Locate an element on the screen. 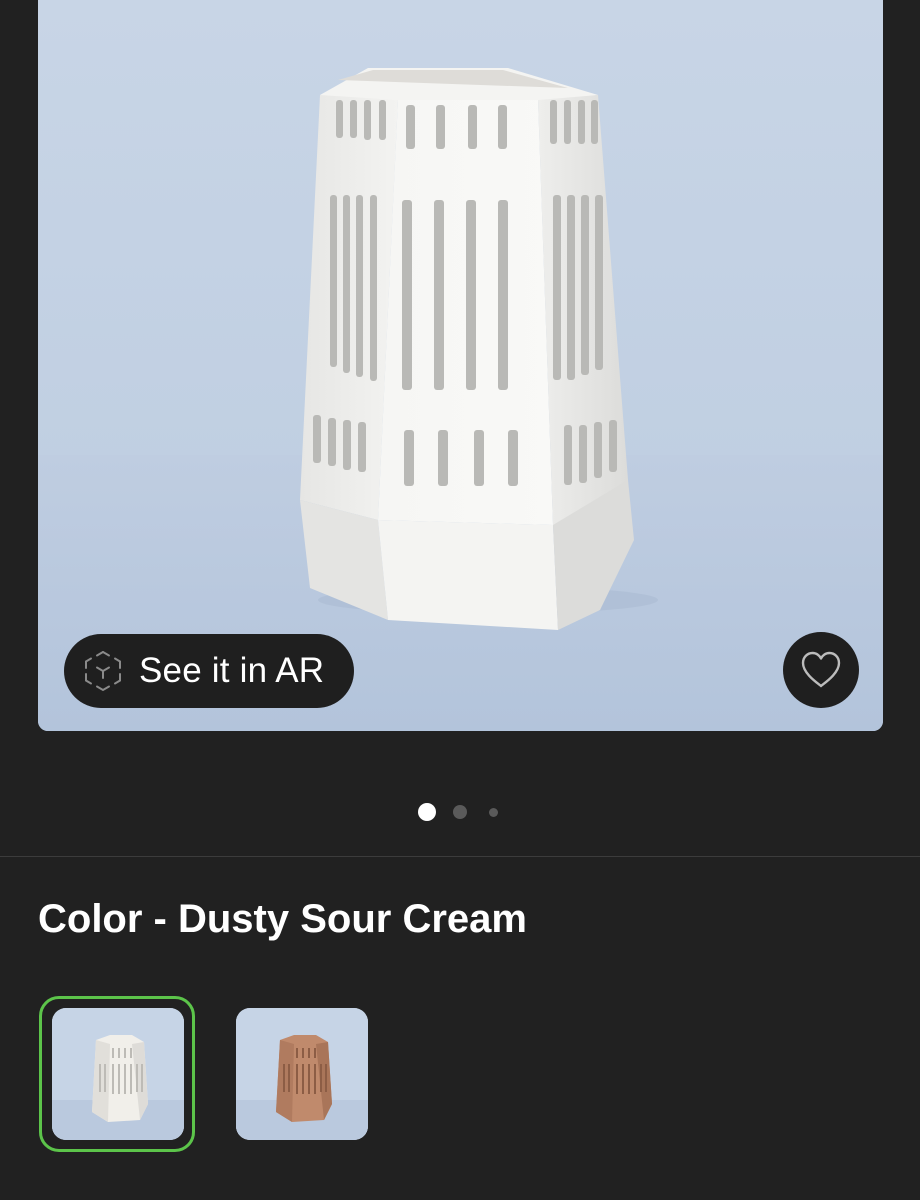 Image resolution: width=920 pixels, height=1200 pixels. see-in-ar-button: See it in AR is located at coordinates (209, 671).